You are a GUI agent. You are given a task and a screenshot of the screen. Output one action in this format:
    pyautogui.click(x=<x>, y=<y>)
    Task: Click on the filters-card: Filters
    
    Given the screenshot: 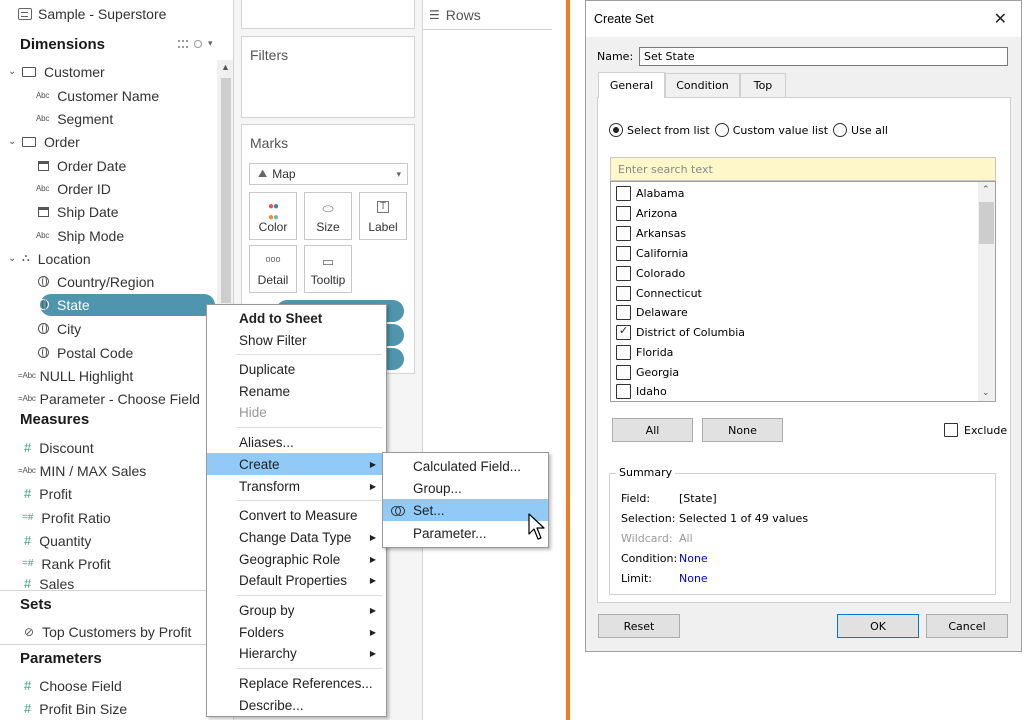 What is the action you would take?
    pyautogui.click(x=328, y=77)
    